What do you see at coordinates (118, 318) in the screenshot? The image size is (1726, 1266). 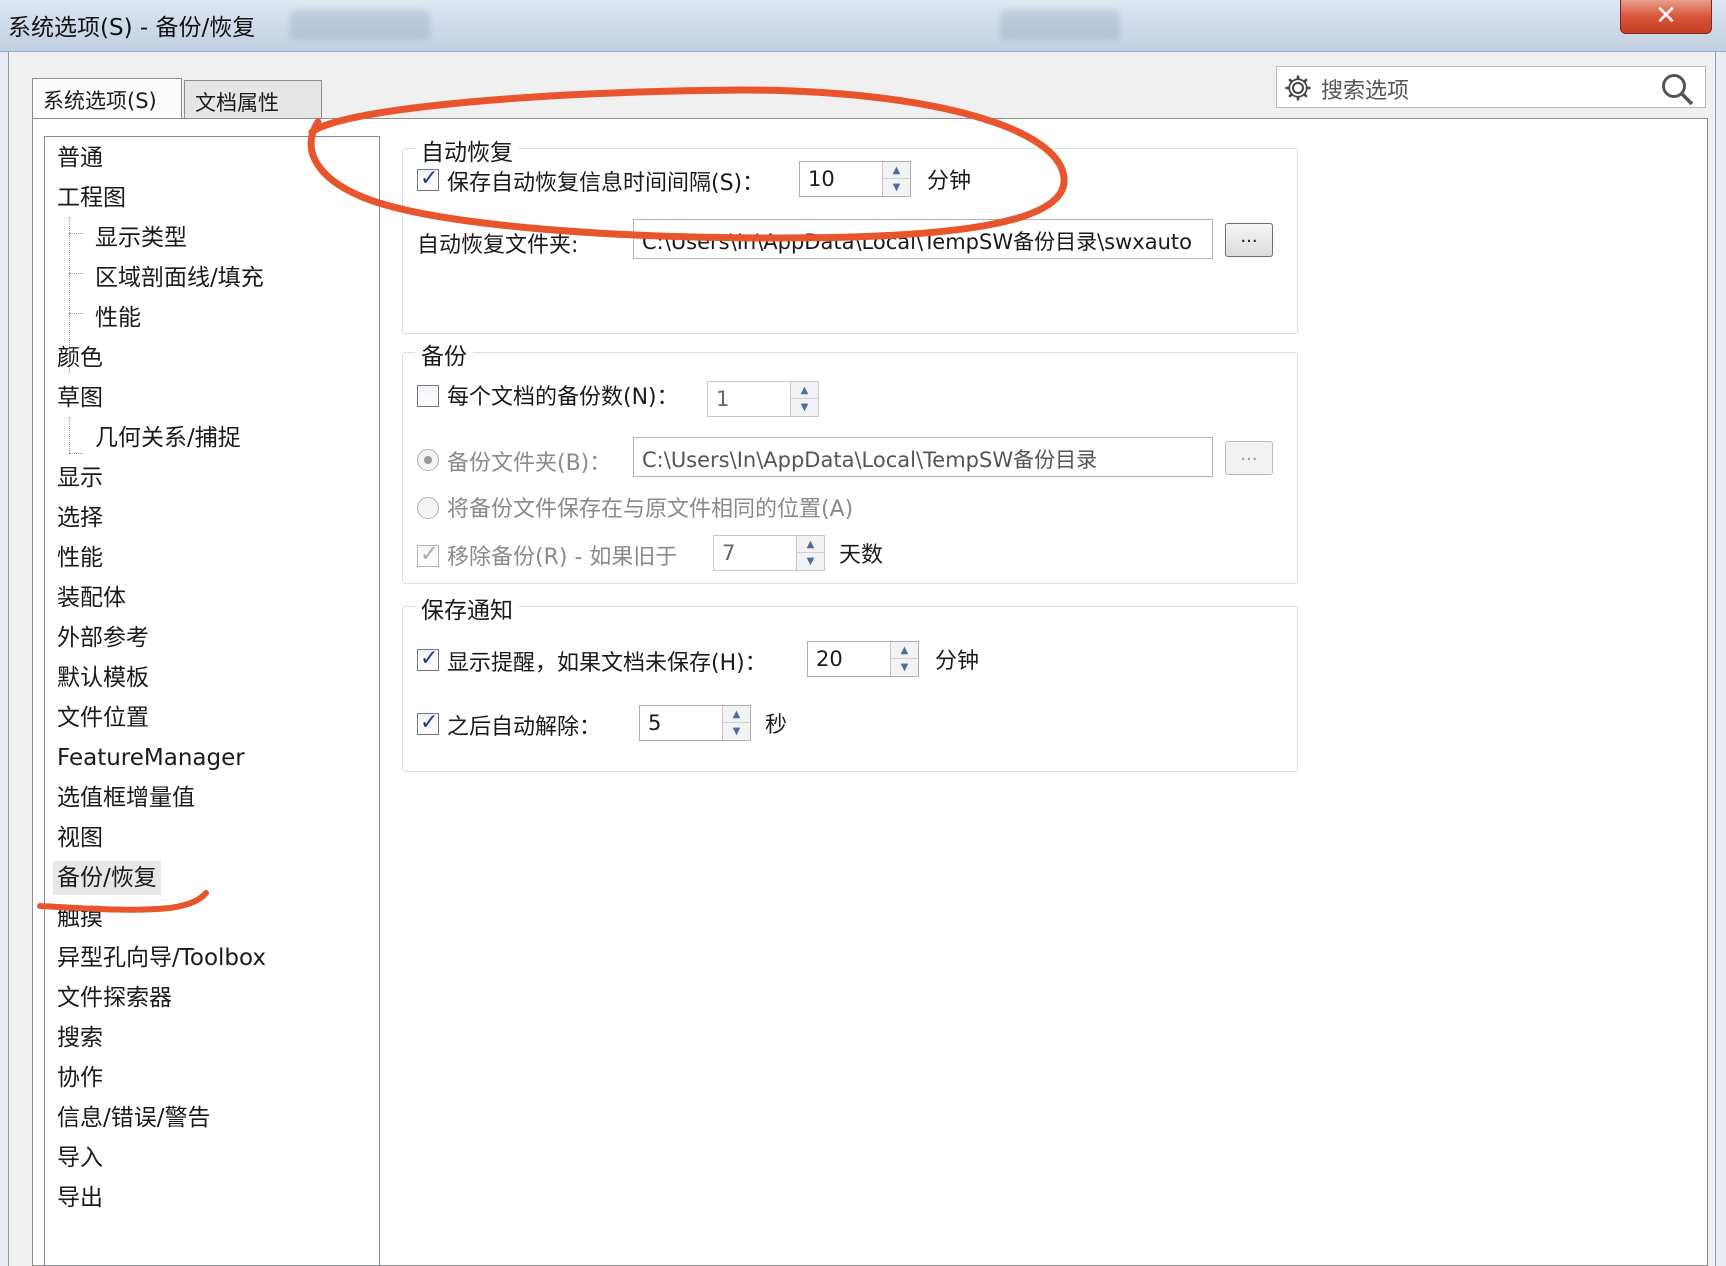 I see `tree-item-drawing-performance: 性能` at bounding box center [118, 318].